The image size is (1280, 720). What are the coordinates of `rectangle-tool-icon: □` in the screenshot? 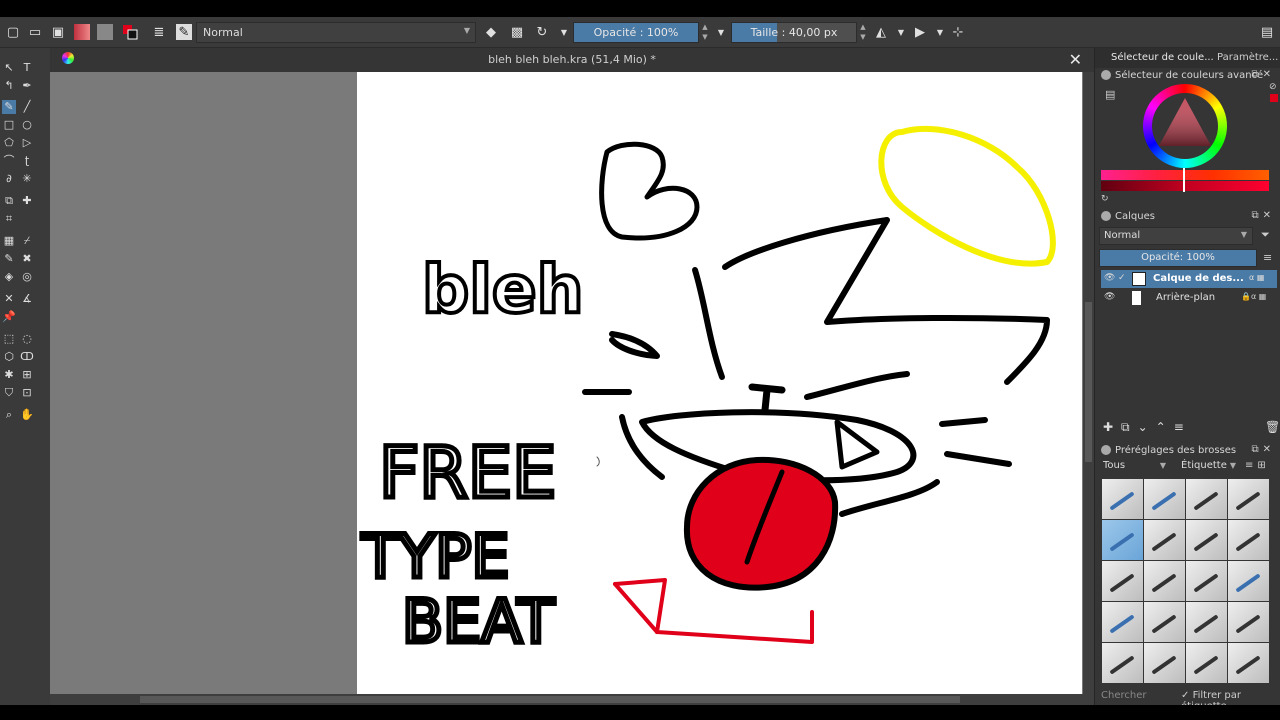 It's located at (9, 125).